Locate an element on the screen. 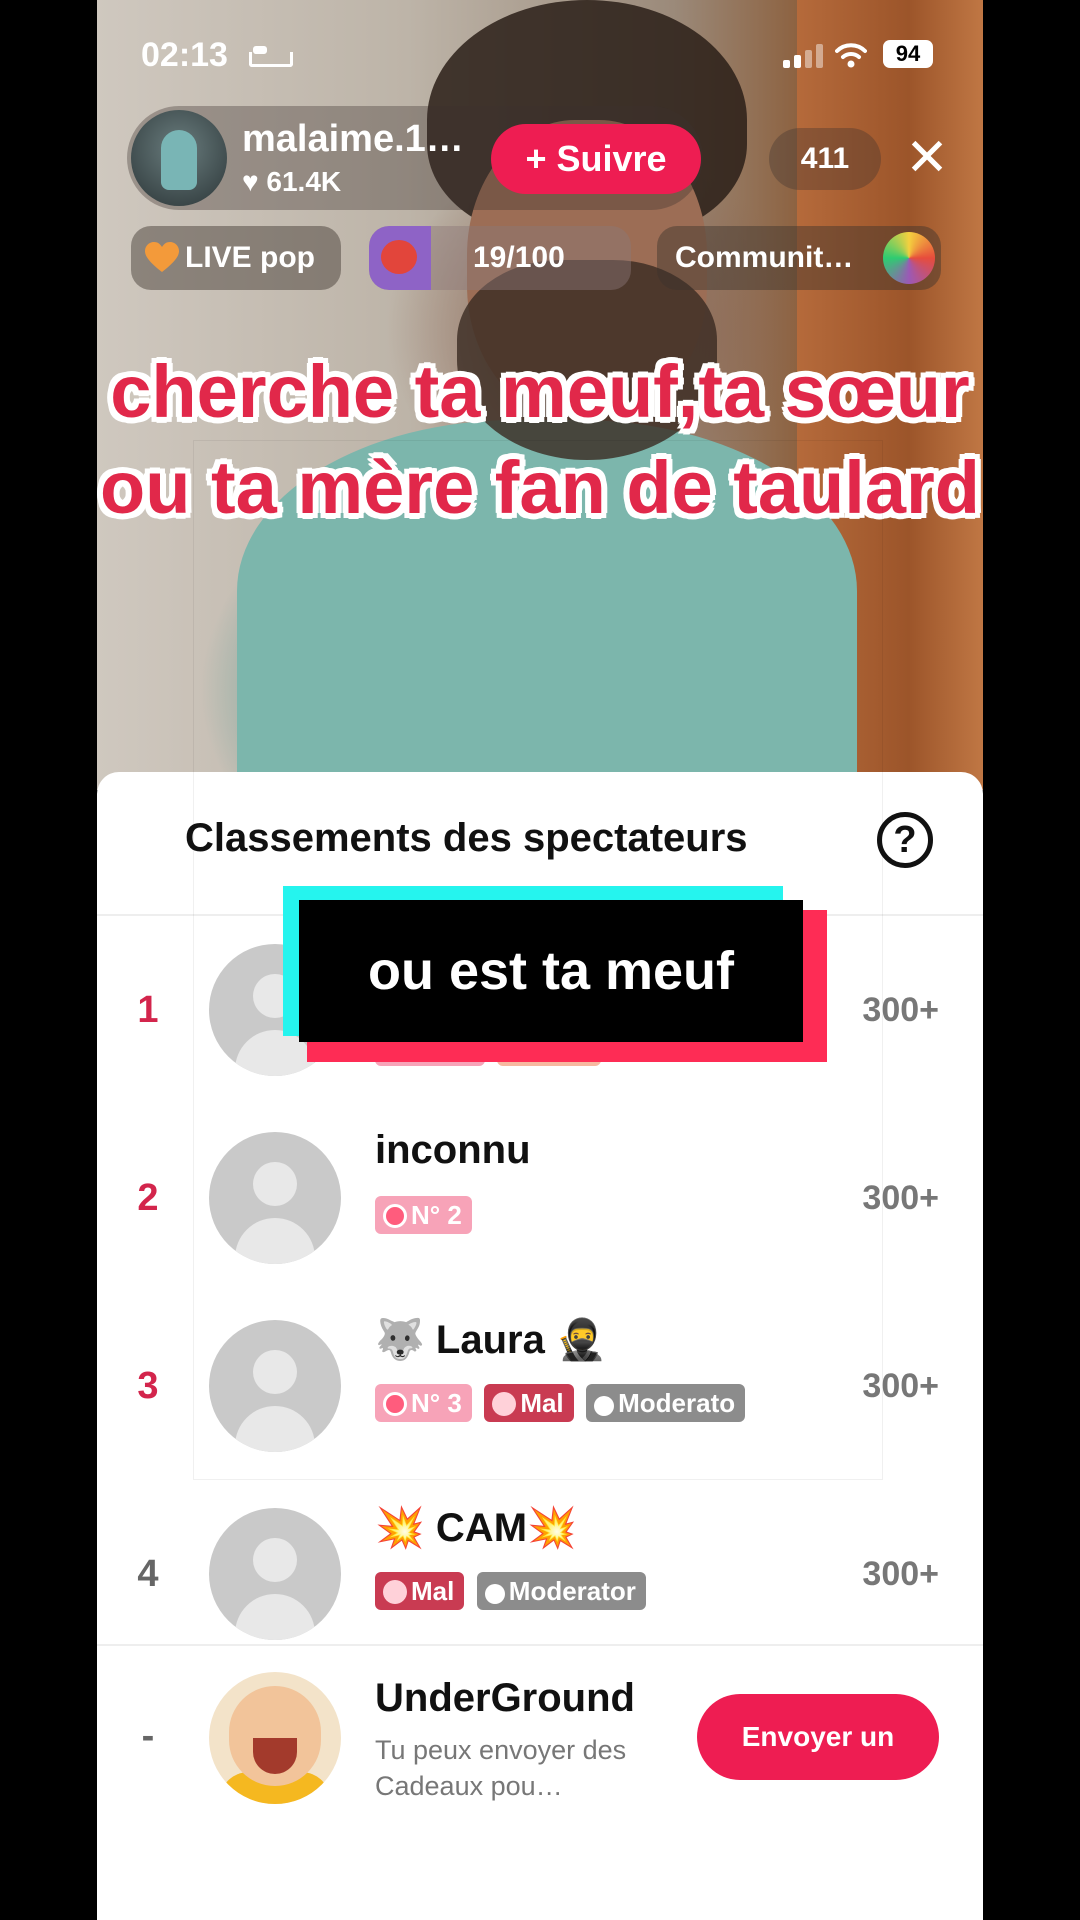 The image size is (1080, 1920). follow-button: + Suivre is located at coordinates (596, 159).